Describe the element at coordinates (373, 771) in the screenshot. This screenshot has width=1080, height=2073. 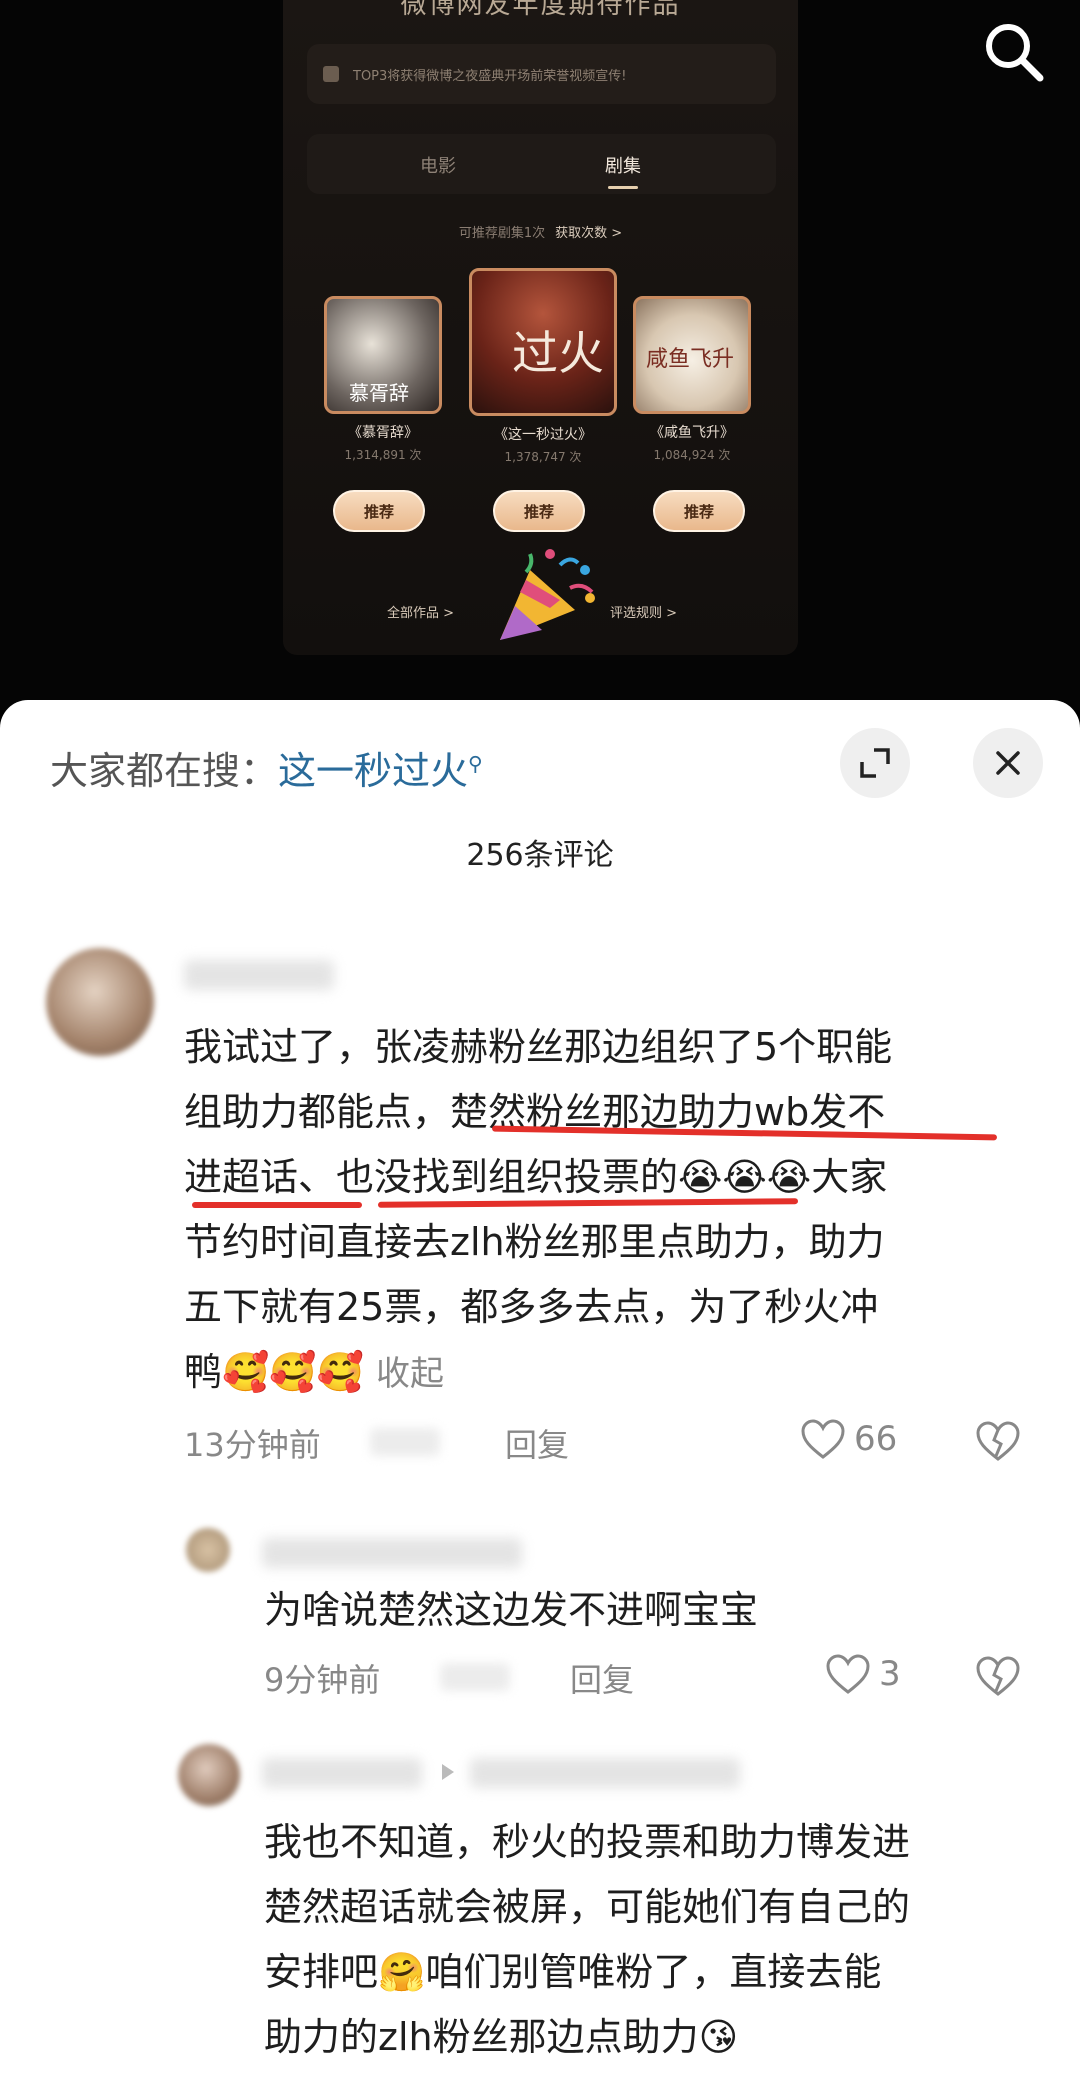
I see `search-keyword: 这一秒过火` at that location.